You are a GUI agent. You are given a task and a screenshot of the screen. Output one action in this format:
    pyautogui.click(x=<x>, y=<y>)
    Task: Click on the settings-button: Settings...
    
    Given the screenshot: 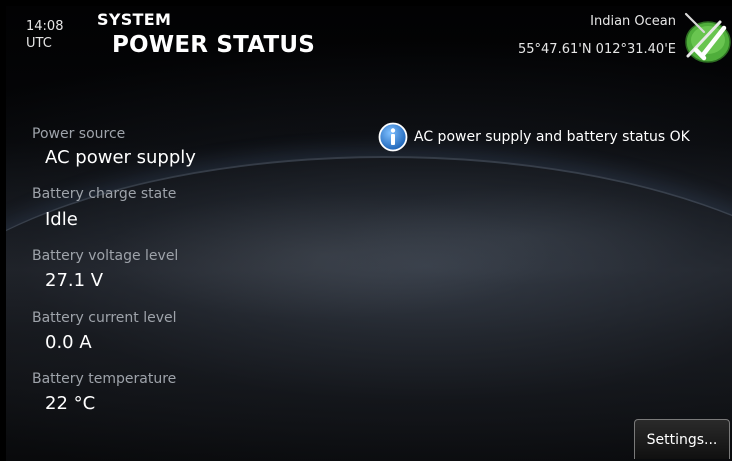 What is the action you would take?
    pyautogui.click(x=682, y=439)
    